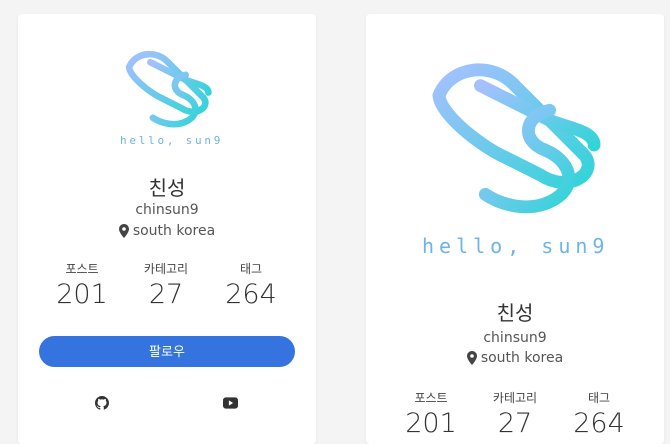  I want to click on youtube-icon, so click(230, 403).